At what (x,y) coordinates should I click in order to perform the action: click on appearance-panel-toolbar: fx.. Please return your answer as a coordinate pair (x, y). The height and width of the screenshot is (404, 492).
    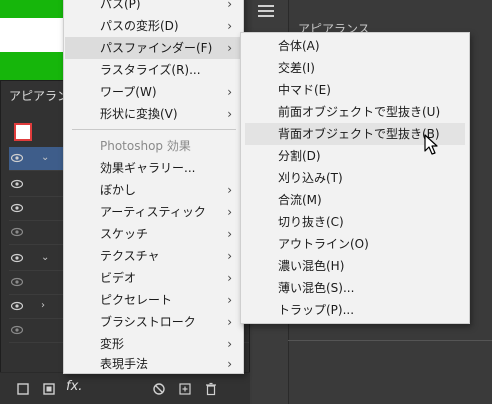
    Looking at the image, I should click on (125, 388).